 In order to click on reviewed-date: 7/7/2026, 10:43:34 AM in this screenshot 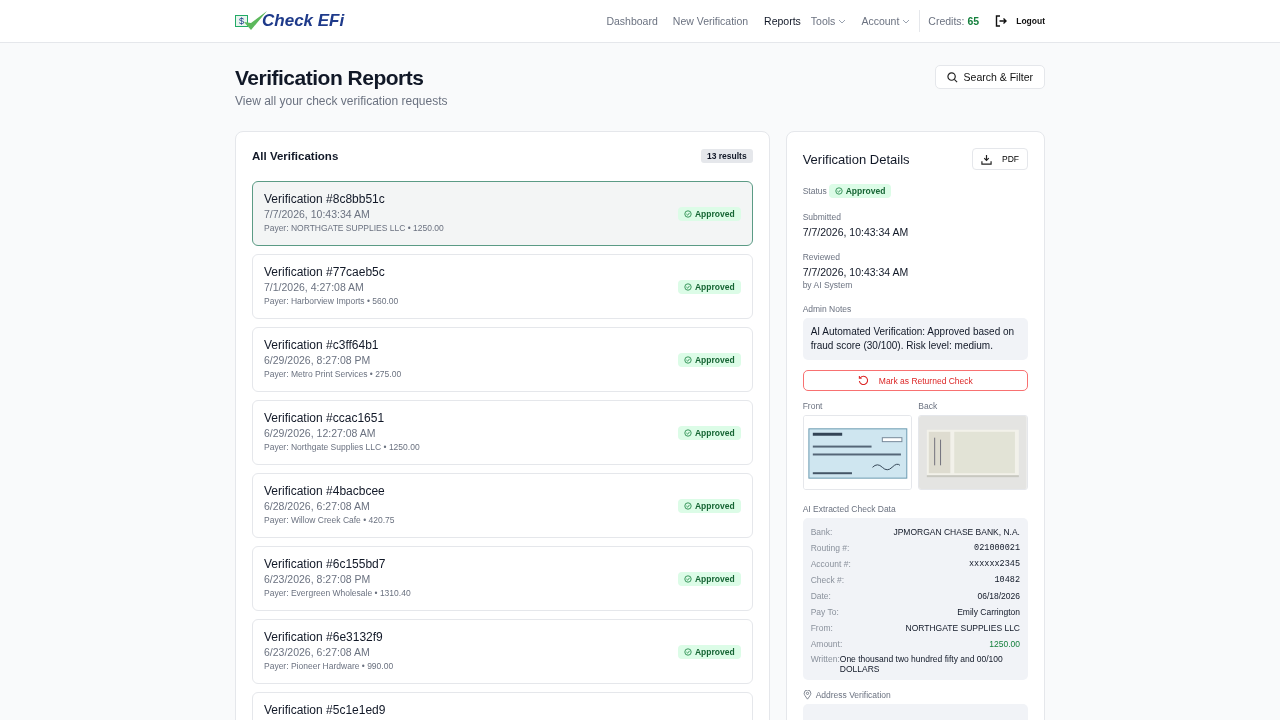, I will do `click(856, 272)`.